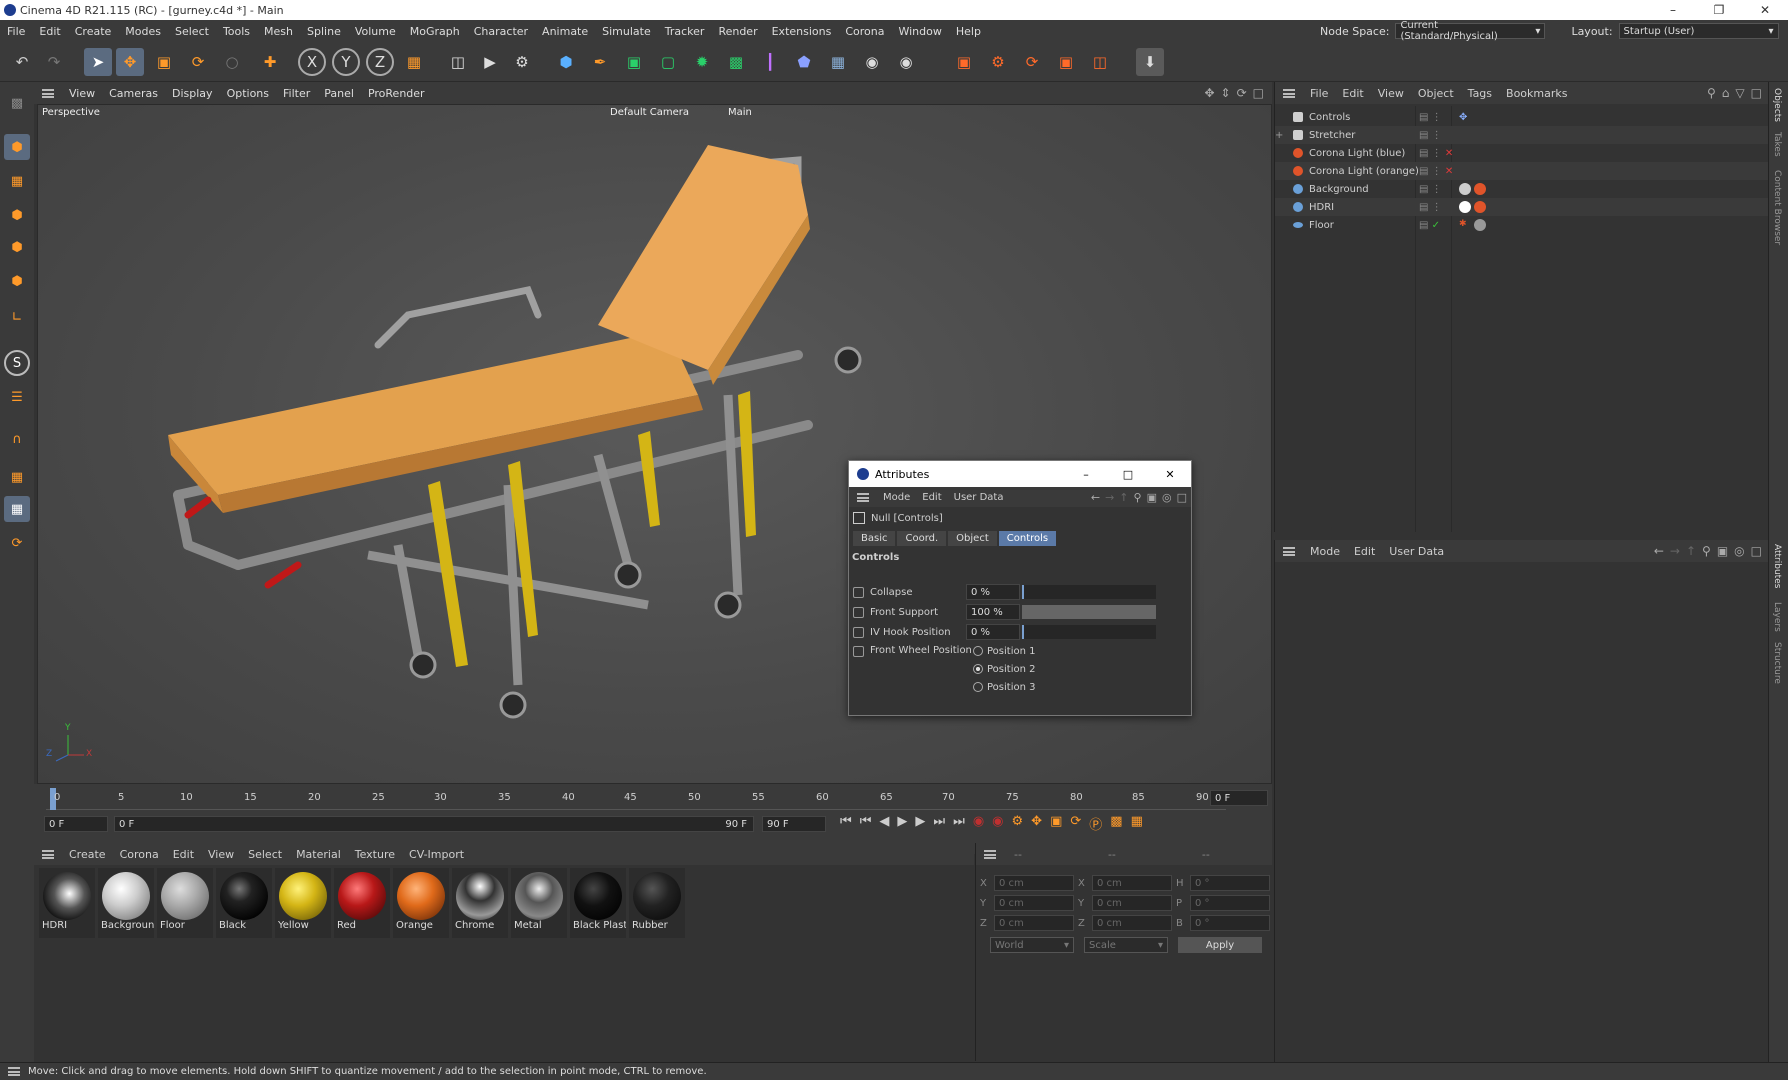 The image size is (1788, 1080). I want to click on menu-modes: Modes, so click(143, 31).